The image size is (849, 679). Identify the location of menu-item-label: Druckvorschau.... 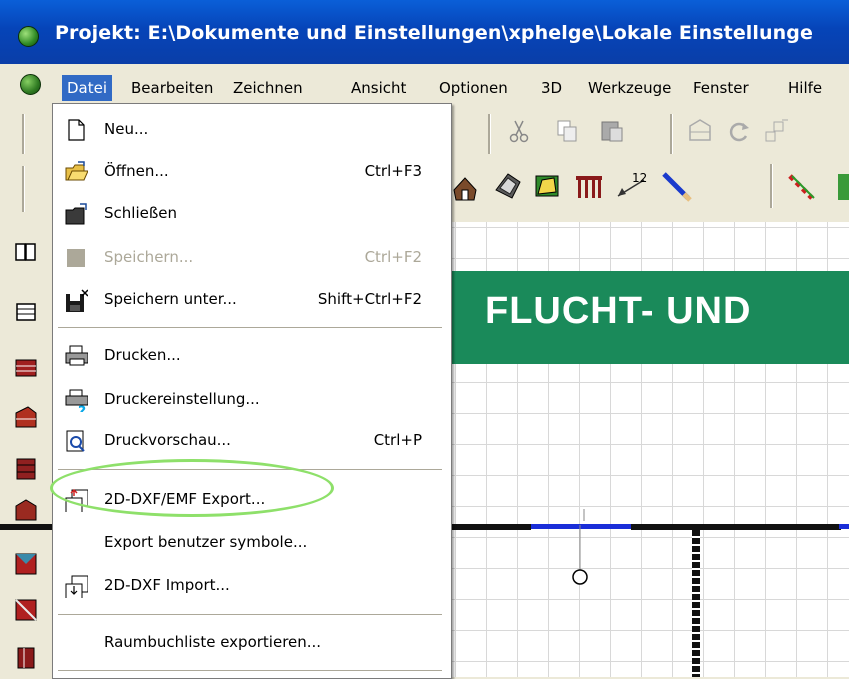
(167, 440).